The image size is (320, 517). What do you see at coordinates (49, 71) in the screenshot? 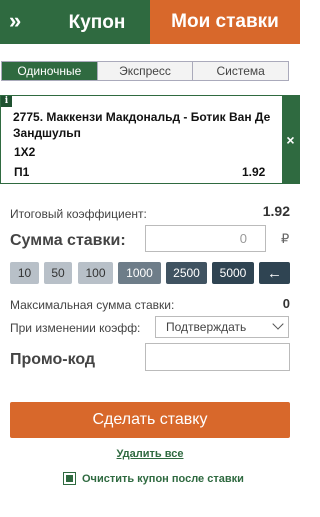
I see `tab-singles: Одиночные` at bounding box center [49, 71].